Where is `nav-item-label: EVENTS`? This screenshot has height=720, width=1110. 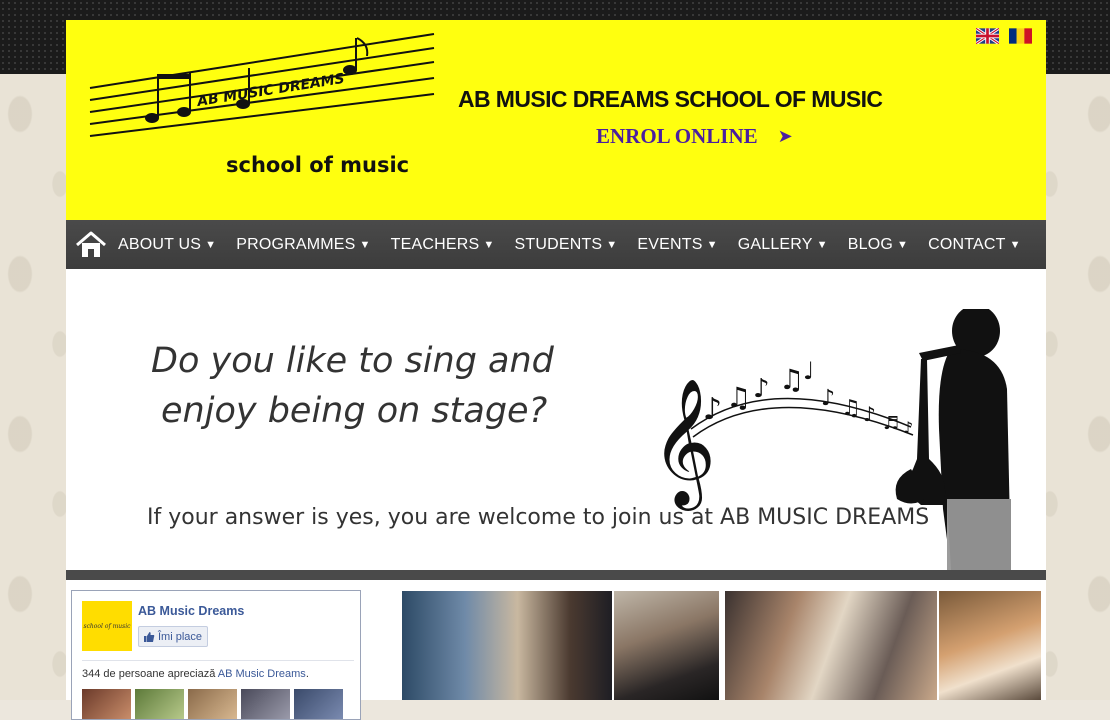
nav-item-label: EVENTS is located at coordinates (670, 244).